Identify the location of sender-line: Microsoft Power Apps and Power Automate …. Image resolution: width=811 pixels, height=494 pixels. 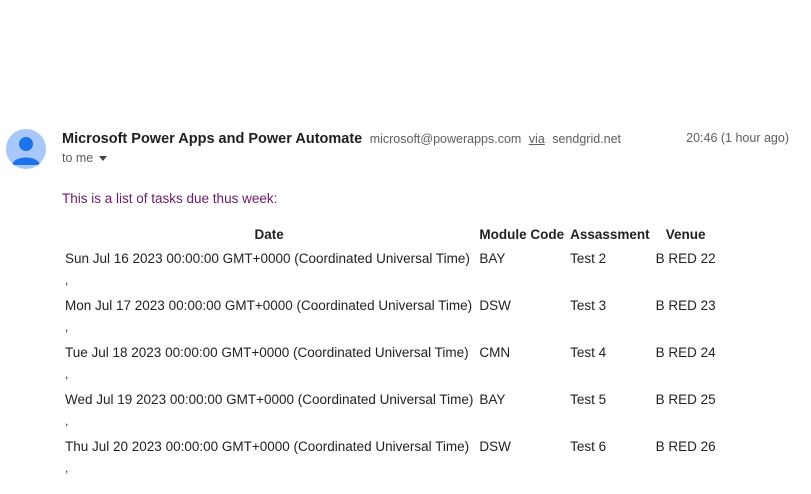
(341, 139).